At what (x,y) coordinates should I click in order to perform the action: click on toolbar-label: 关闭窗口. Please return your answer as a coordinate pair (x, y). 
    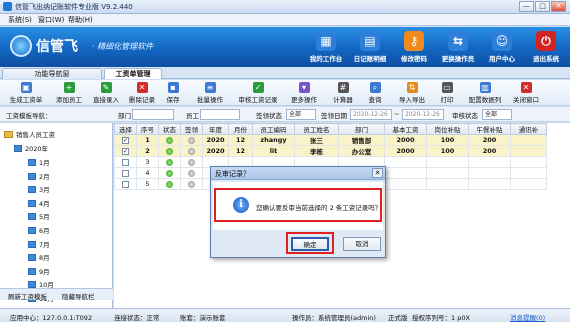
    Looking at the image, I should click on (526, 100).